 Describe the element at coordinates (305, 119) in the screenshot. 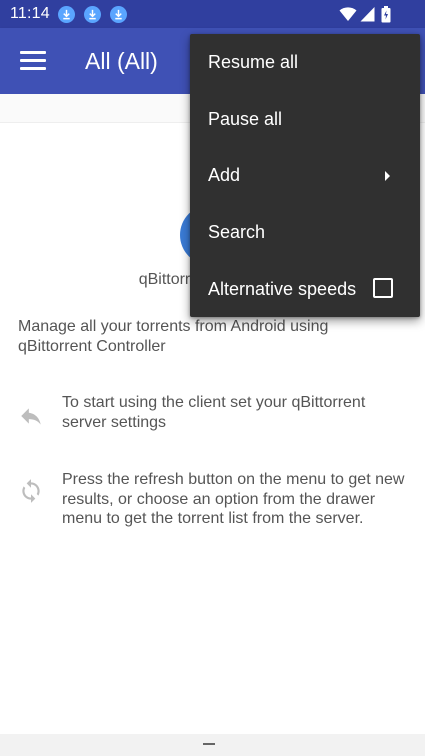

I see `menu-item-pause-all: Pause all` at that location.